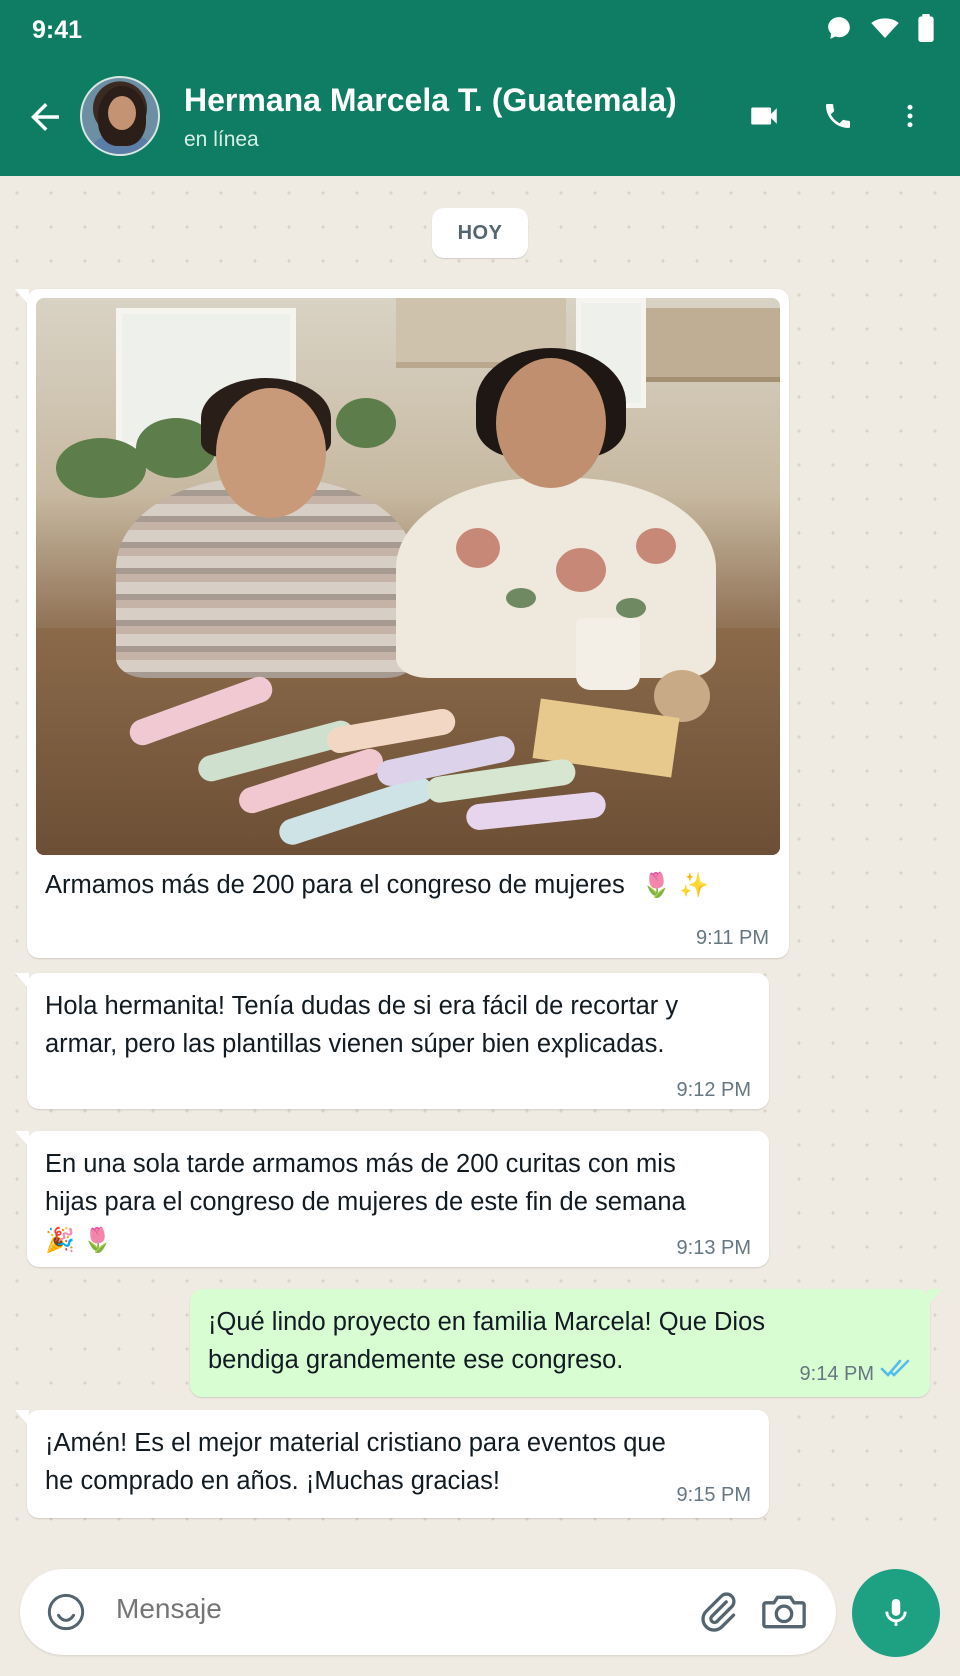 This screenshot has height=1676, width=960. I want to click on app-bar: Hermana Marcela T. (Guatemala) en línea, so click(480, 118).